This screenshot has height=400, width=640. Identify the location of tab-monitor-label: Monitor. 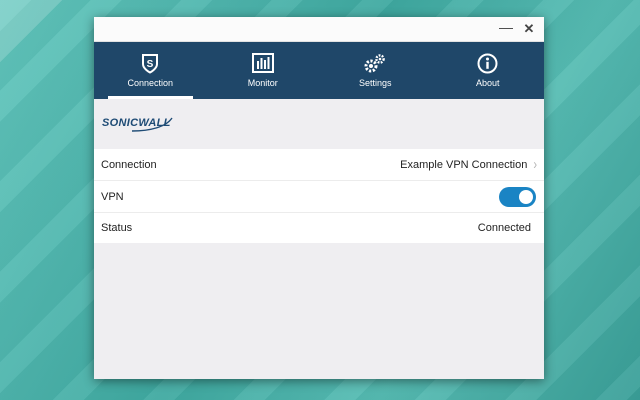
(262, 83).